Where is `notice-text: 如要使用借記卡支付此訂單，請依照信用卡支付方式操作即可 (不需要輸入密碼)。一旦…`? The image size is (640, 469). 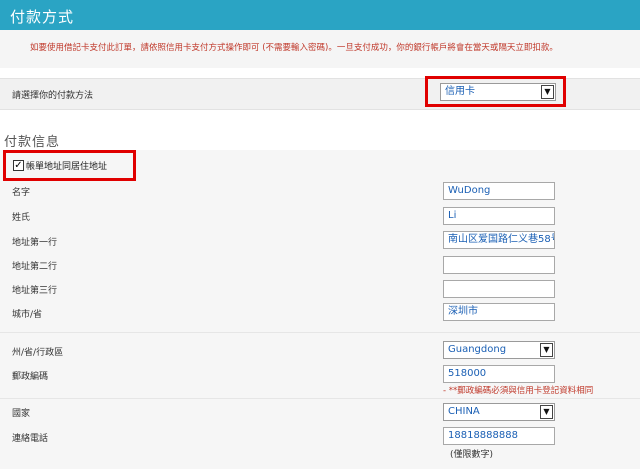 notice-text: 如要使用借記卡支付此訂單，請依照信用卡支付方式操作即可 (不需要輸入密碼)。一旦… is located at coordinates (294, 48).